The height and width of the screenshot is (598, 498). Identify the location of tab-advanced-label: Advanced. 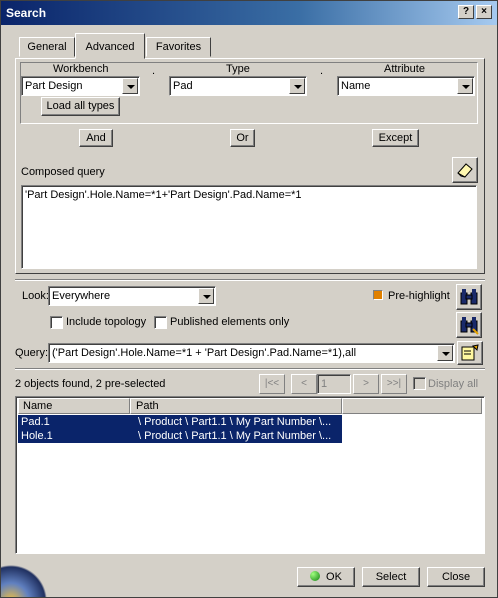
(110, 47).